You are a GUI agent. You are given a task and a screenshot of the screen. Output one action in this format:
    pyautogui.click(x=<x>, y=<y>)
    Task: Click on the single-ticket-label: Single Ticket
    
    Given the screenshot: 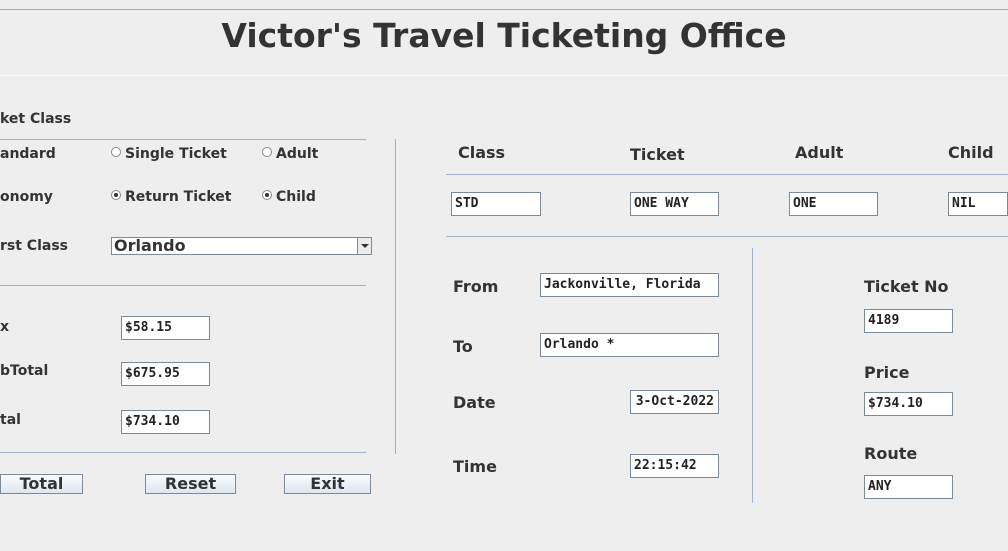 What is the action you would take?
    pyautogui.click(x=176, y=154)
    